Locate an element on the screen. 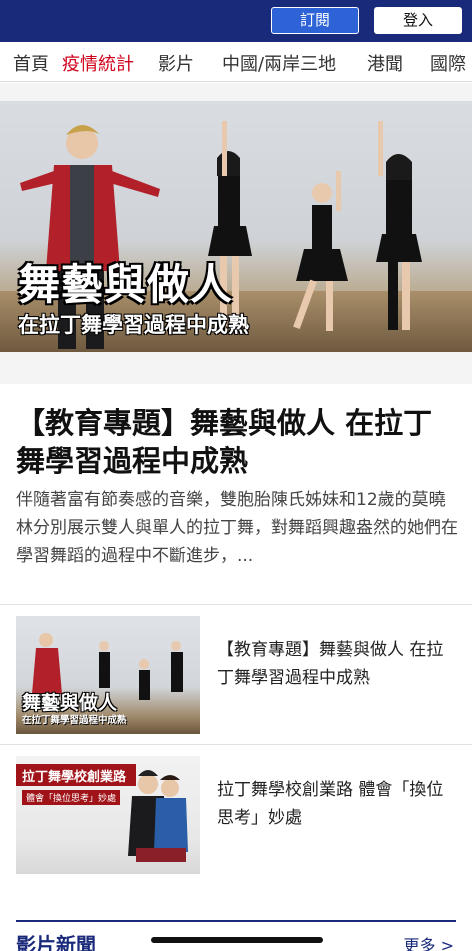  nav-item-china: 中國/兩岸三地 is located at coordinates (279, 63).